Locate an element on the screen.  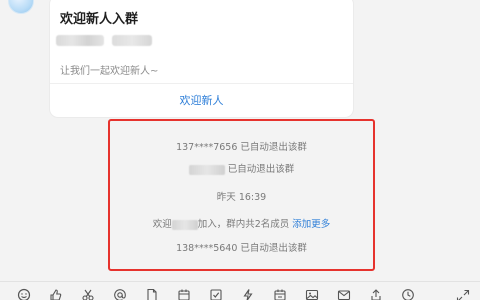
system-message-4: 138****5640 已自动退出该群 is located at coordinates (241, 247).